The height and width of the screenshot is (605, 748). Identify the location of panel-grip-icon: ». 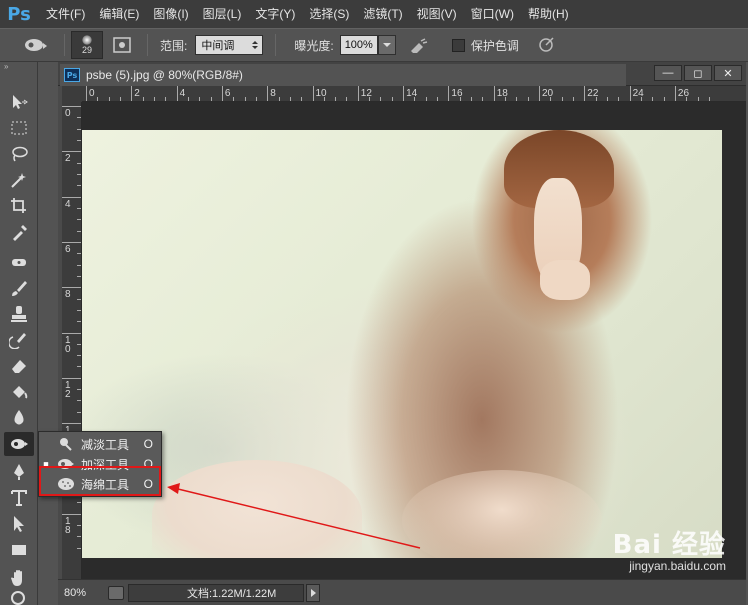
(18, 67).